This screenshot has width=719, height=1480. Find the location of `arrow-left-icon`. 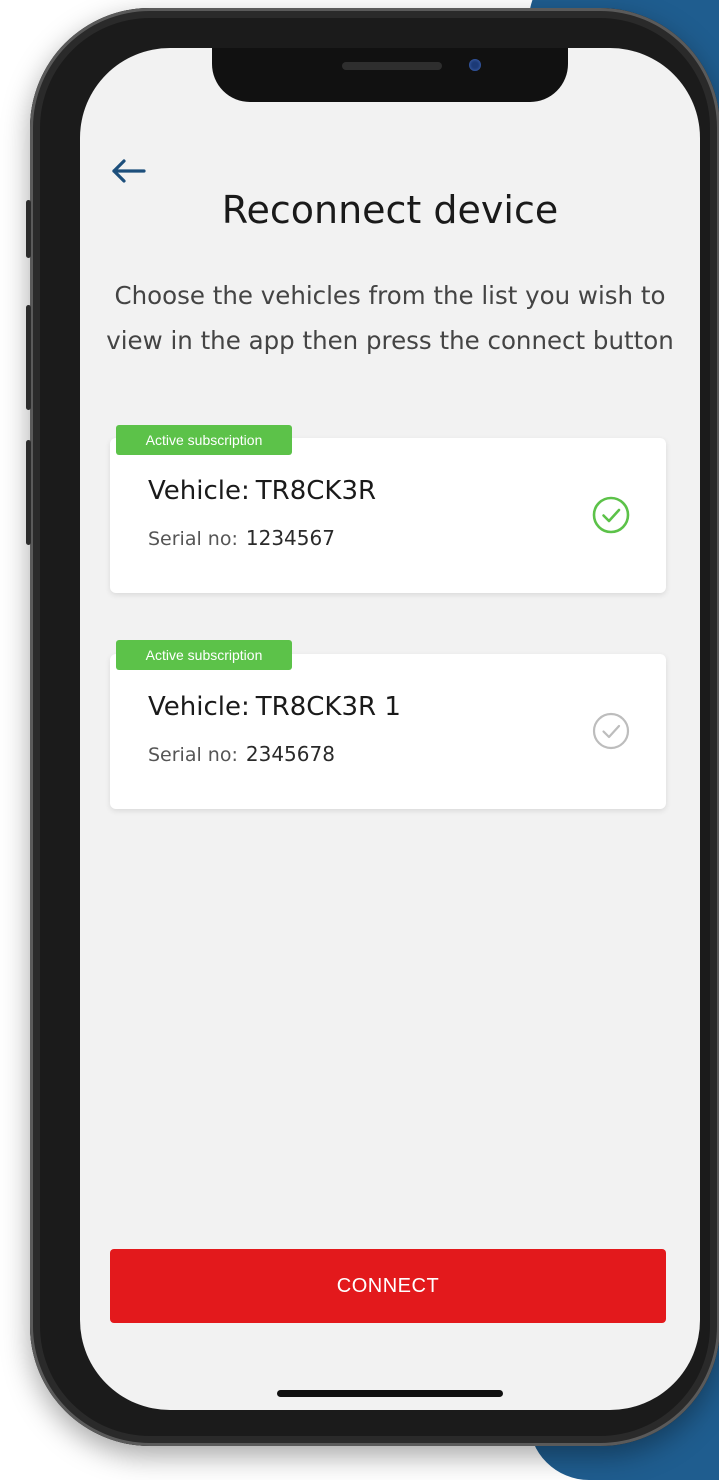

arrow-left-icon is located at coordinates (129, 171).